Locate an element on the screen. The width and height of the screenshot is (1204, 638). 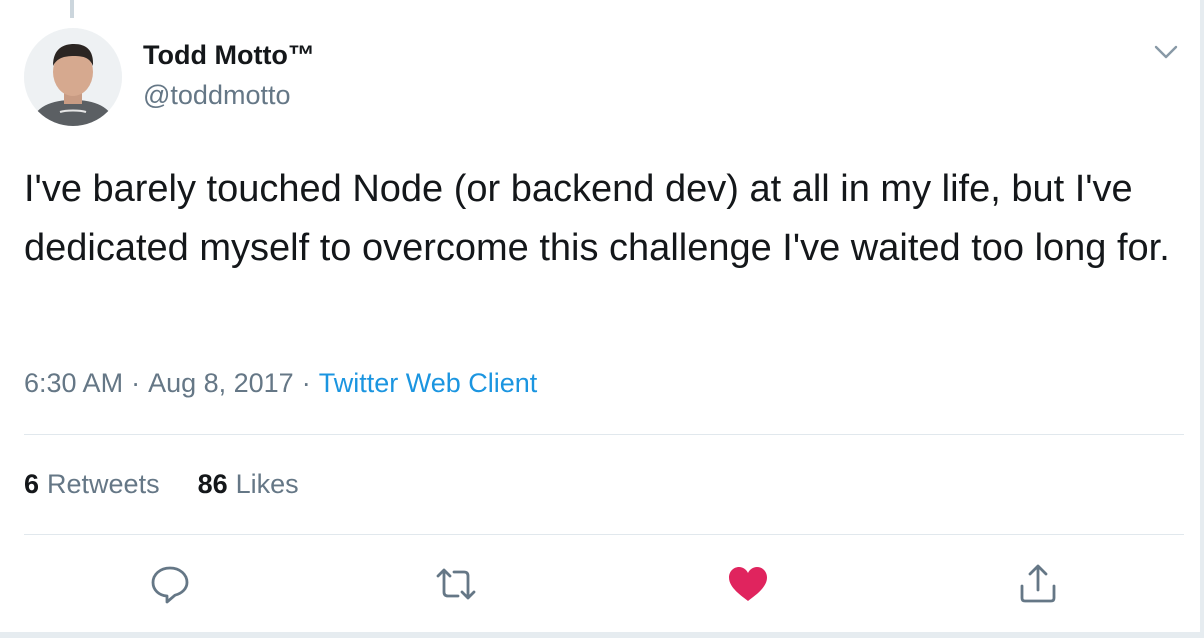
retweet-button is located at coordinates (456, 584).